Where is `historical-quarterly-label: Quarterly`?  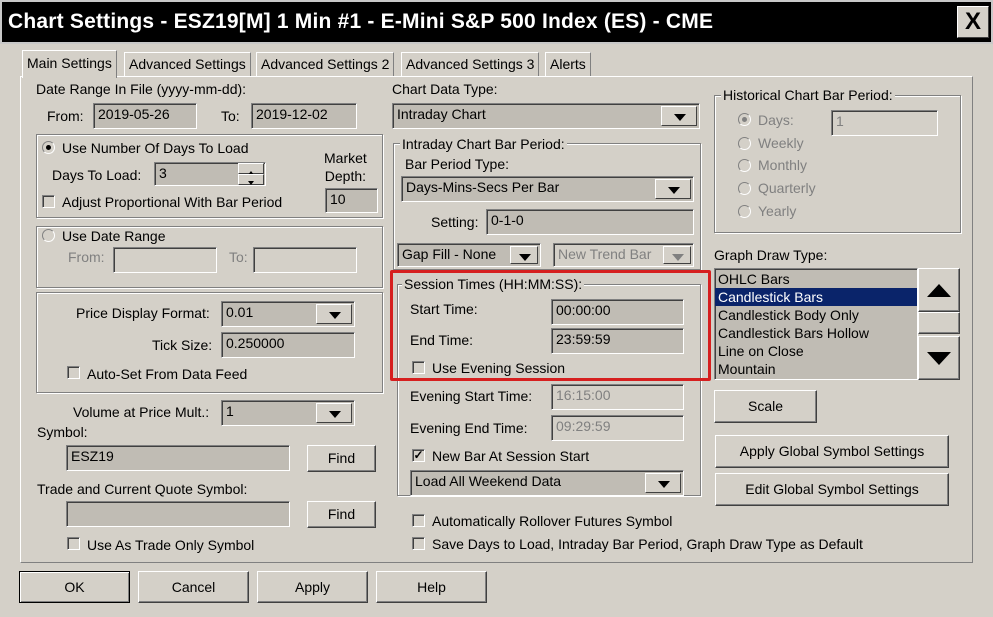
historical-quarterly-label: Quarterly is located at coordinates (787, 188).